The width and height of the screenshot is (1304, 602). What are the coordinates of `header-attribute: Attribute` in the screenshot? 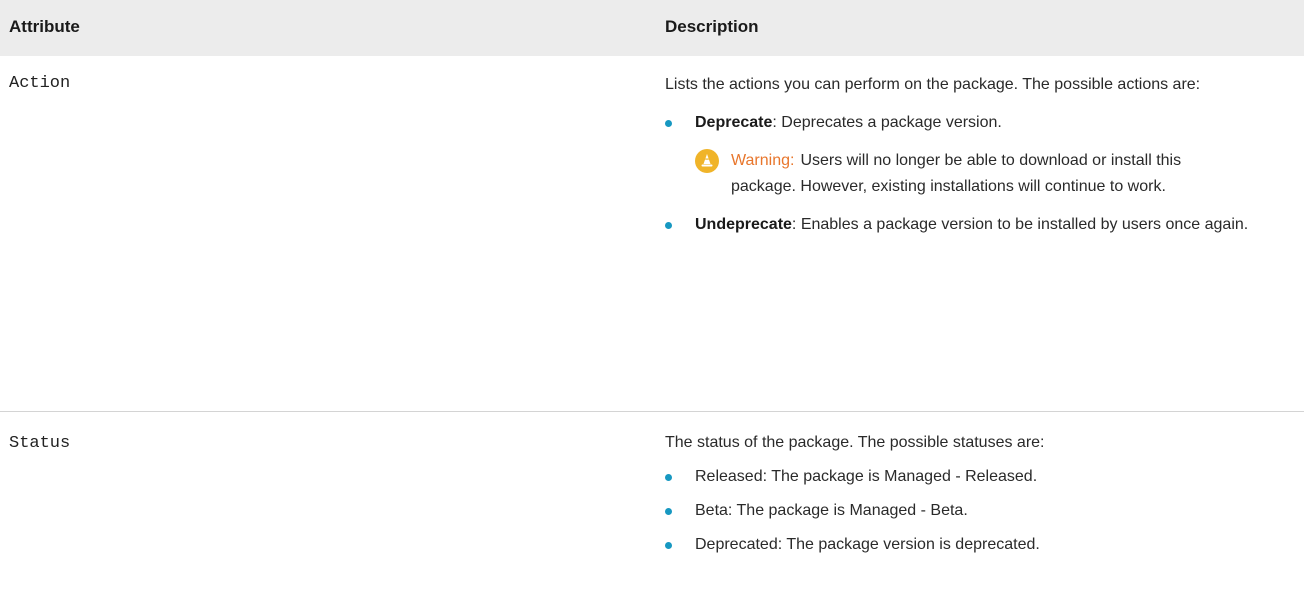 It's located at (44, 26).